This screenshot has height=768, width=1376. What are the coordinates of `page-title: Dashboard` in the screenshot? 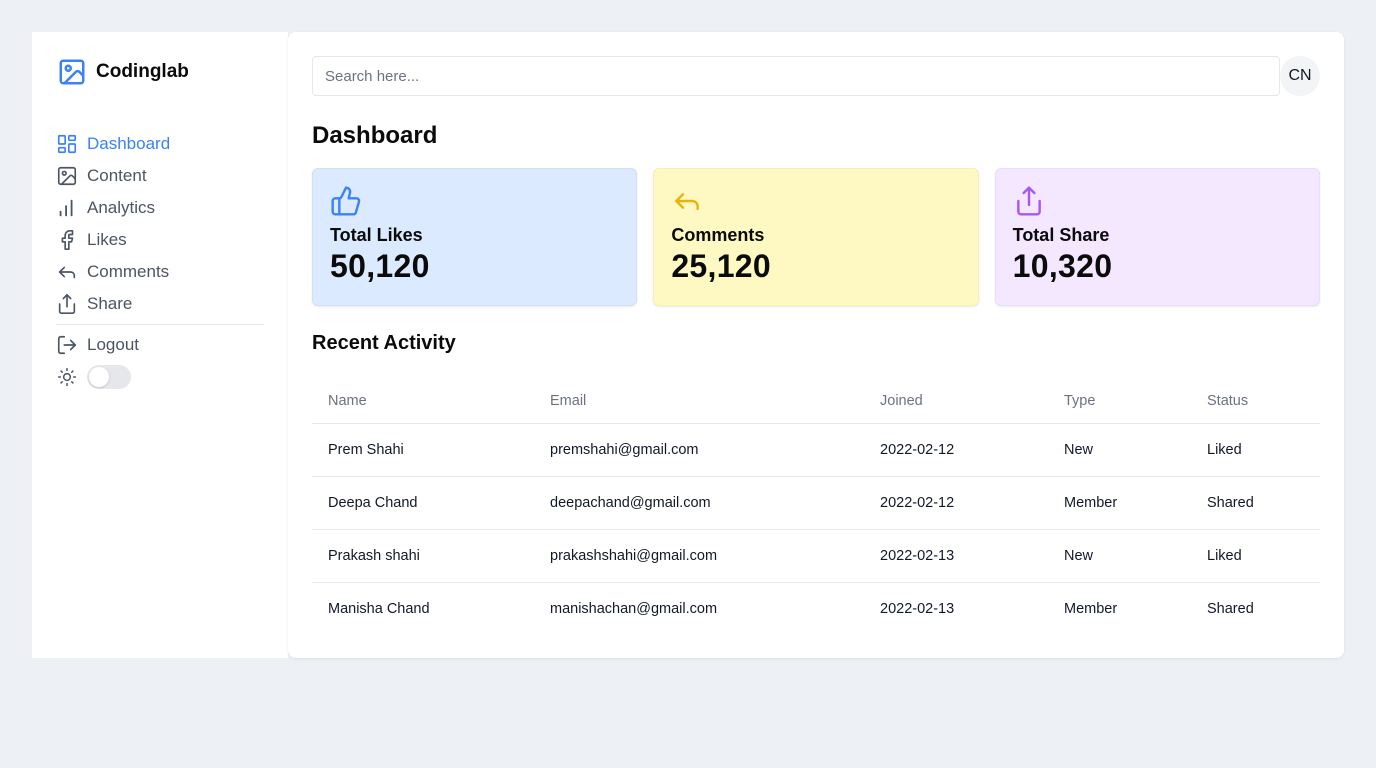 It's located at (375, 135).